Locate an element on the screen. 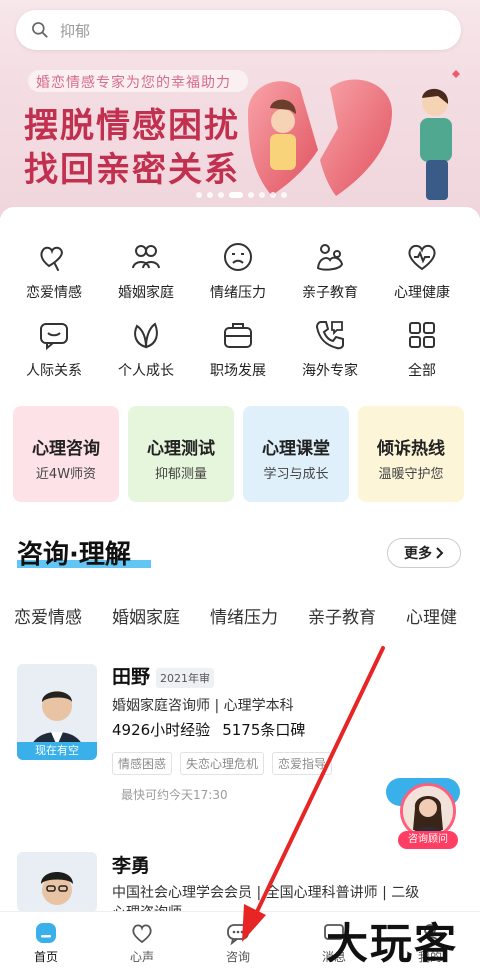  category-label: 恋爱情感 is located at coordinates (54, 293).